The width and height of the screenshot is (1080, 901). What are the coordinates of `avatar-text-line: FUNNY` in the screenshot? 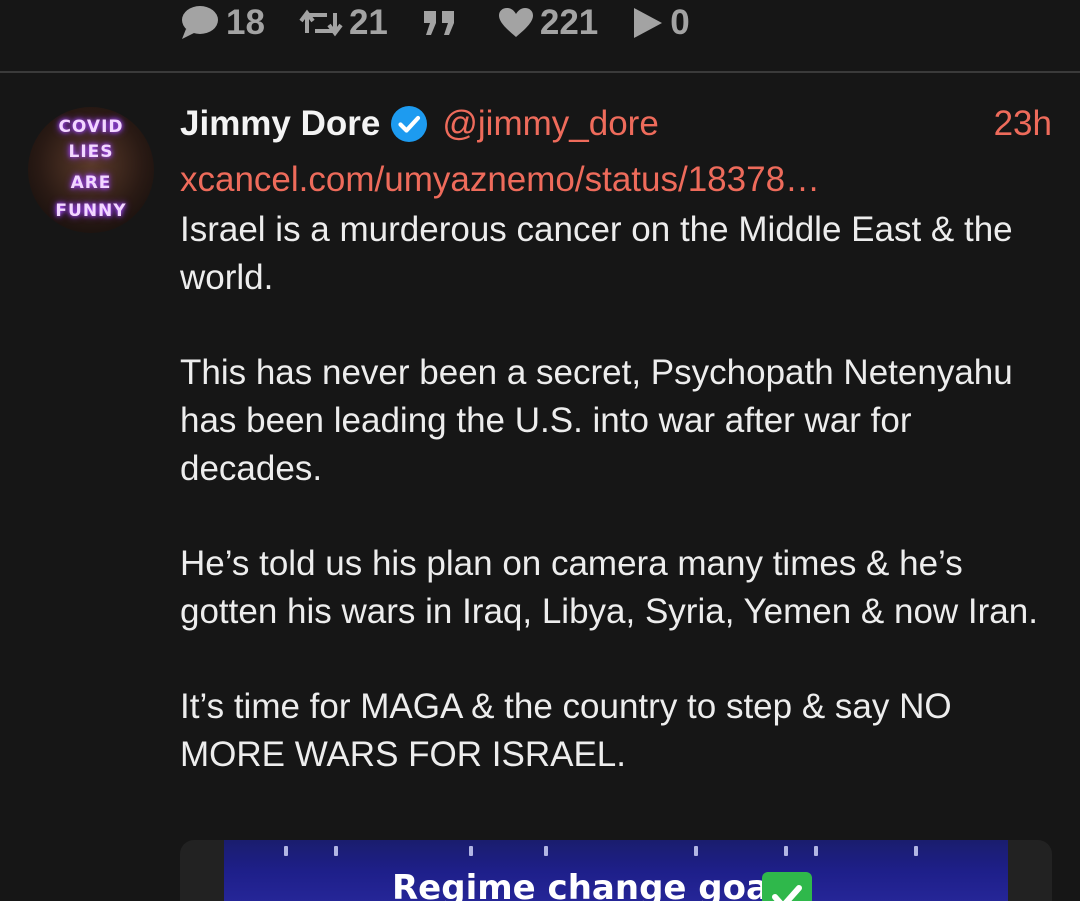 It's located at (91, 211).